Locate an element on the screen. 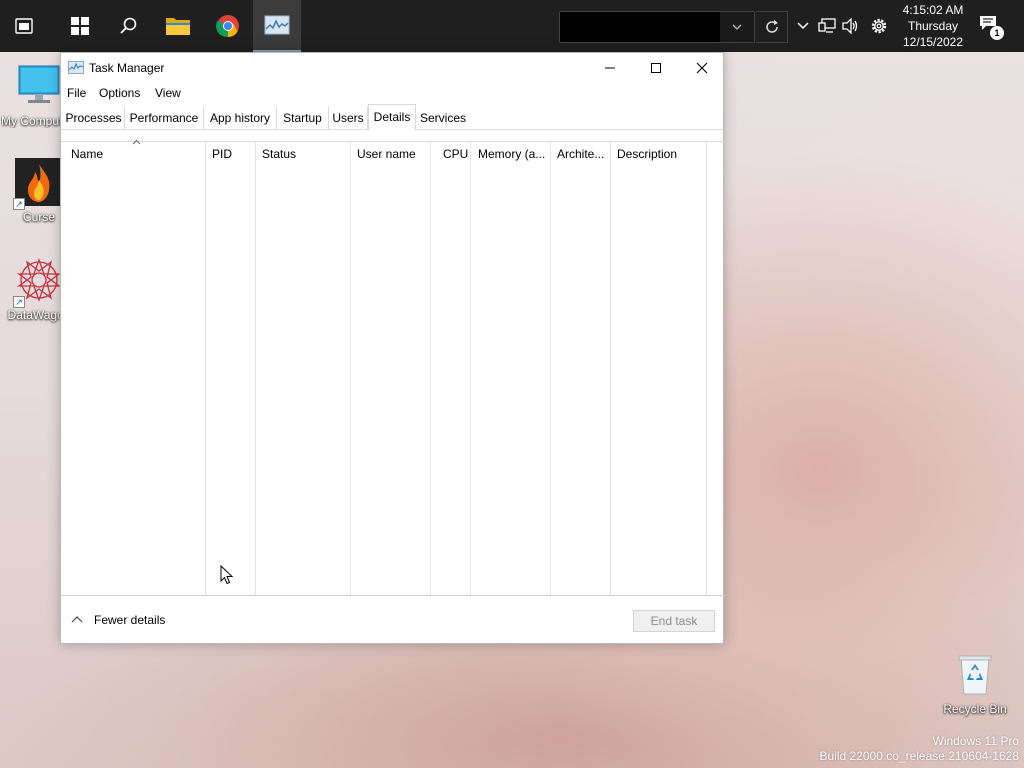 This screenshot has width=1024, height=768. task-manager-taskbar-button is located at coordinates (277, 26).